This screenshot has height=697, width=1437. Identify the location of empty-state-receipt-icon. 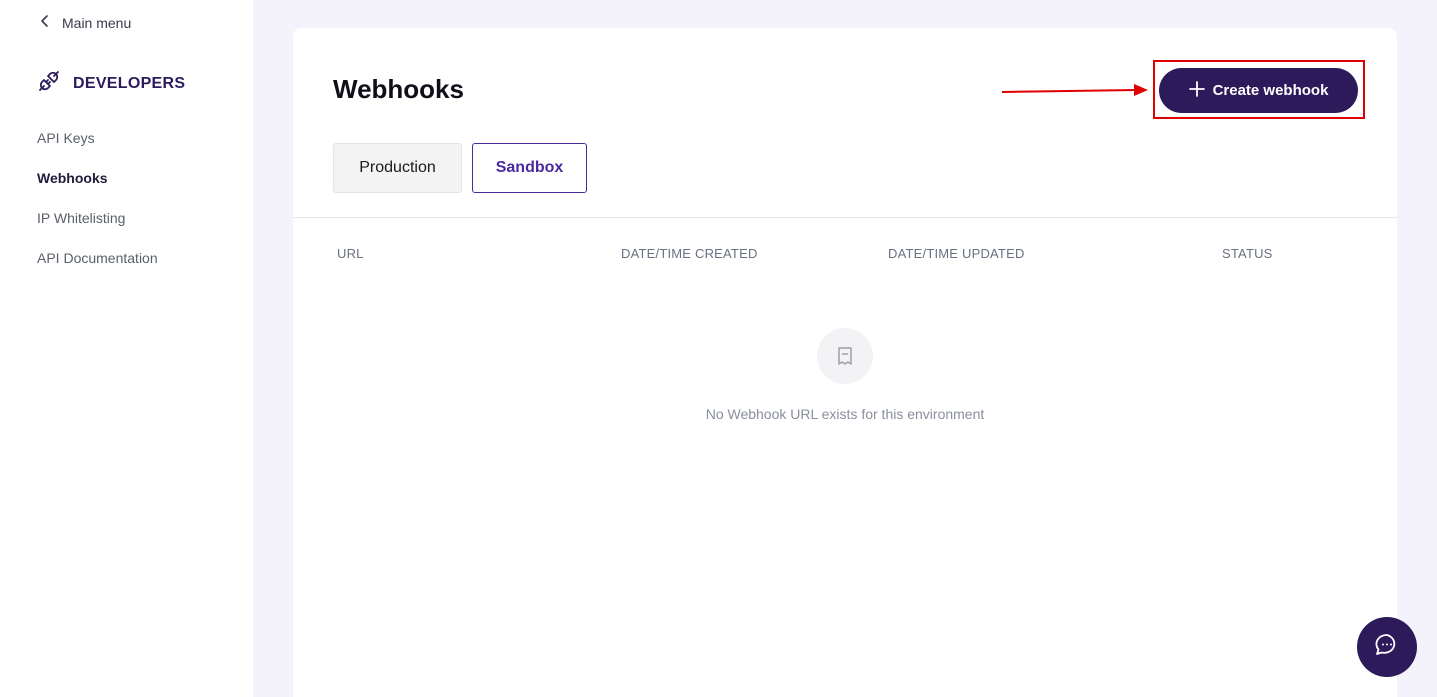
(845, 356).